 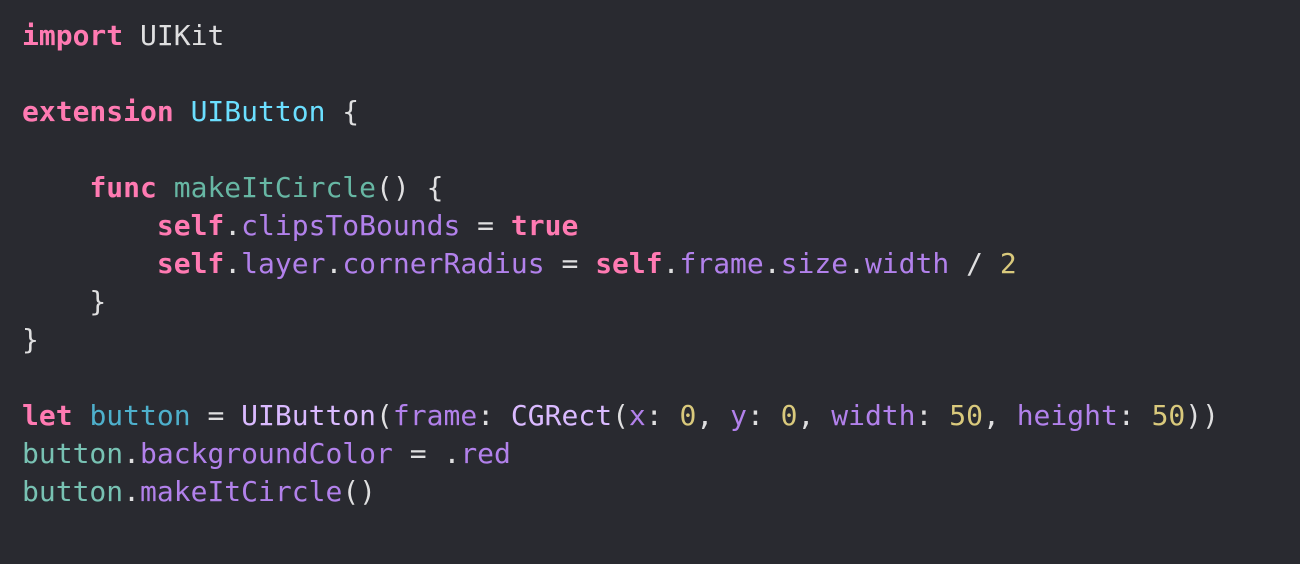 I want to click on code-token: x, so click(x=637, y=415).